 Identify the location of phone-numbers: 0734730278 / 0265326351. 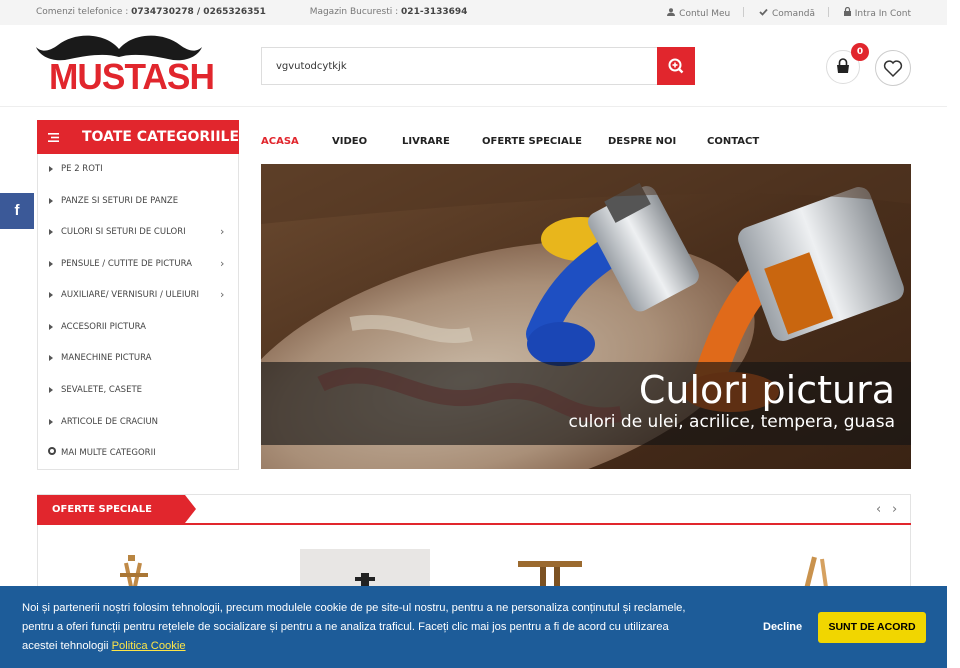
(198, 12).